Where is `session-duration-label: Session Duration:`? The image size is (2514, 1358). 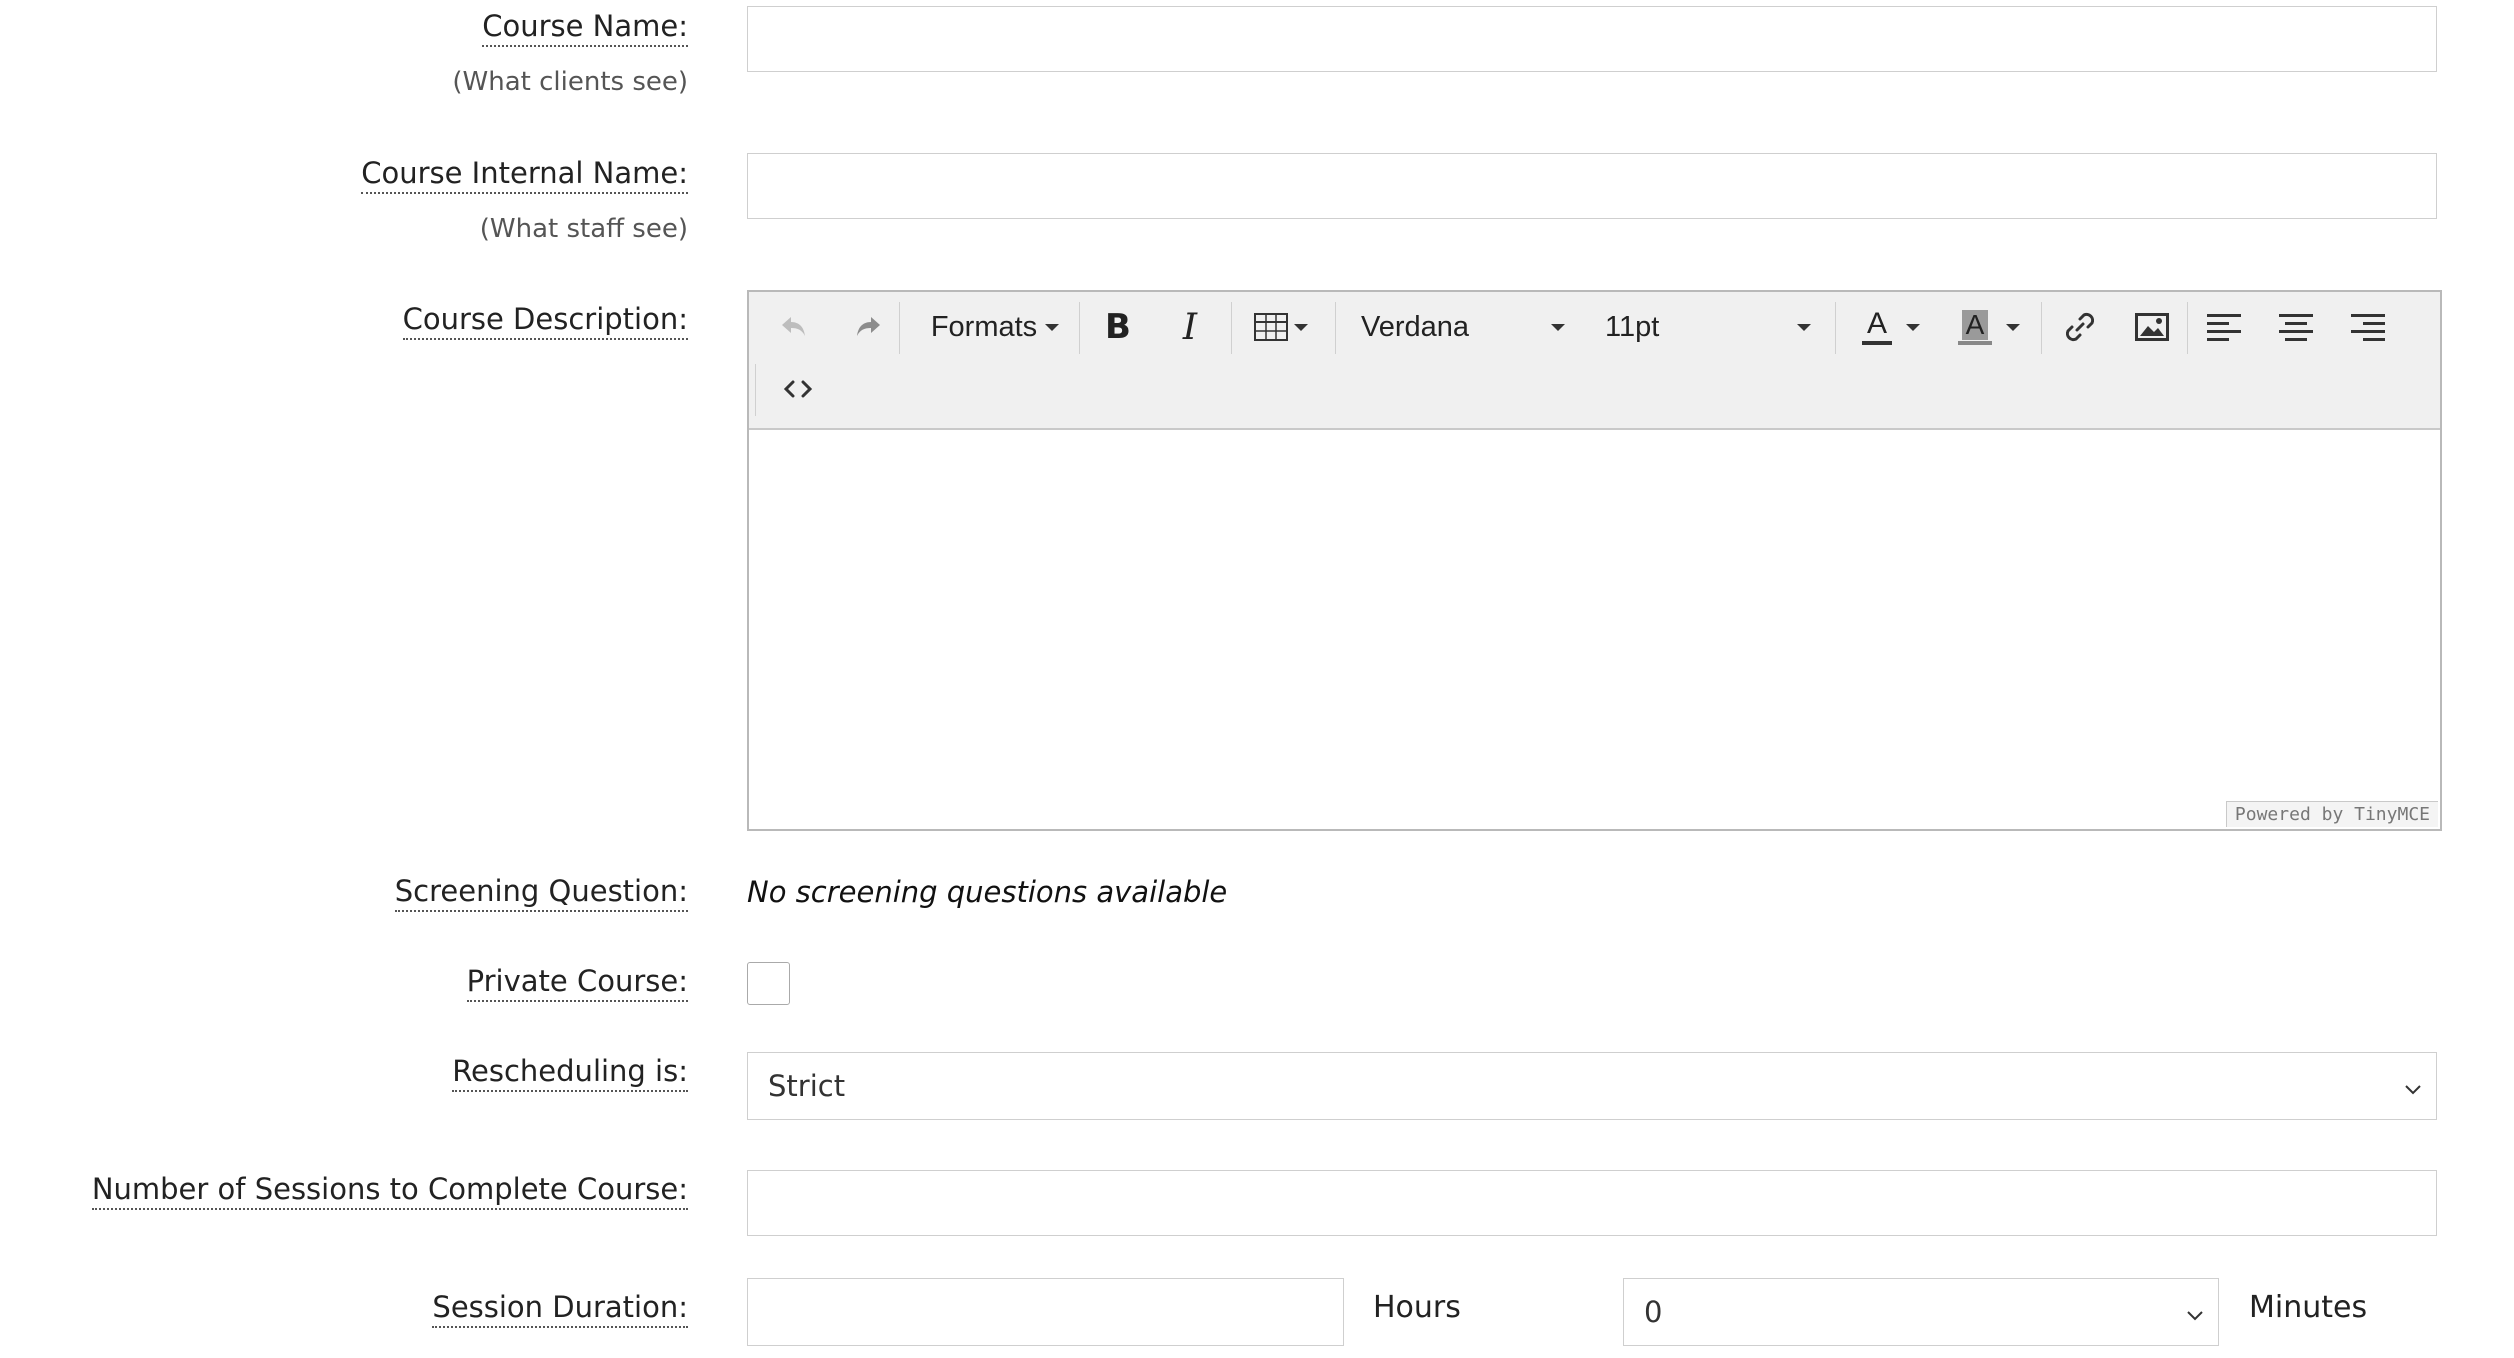 session-duration-label: Session Duration: is located at coordinates (560, 1308).